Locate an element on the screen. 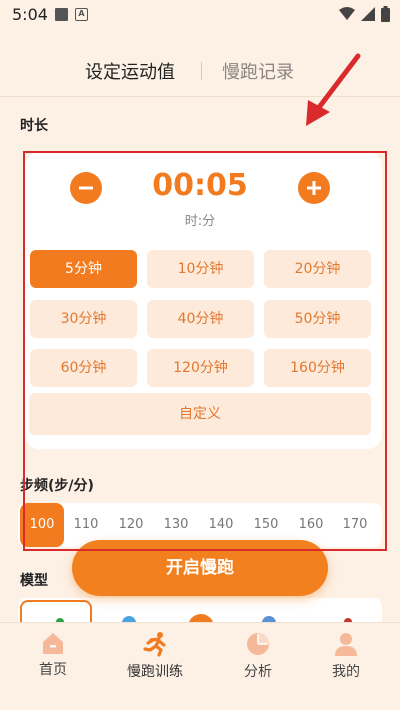  nav-home: 首页 is located at coordinates (53, 655).